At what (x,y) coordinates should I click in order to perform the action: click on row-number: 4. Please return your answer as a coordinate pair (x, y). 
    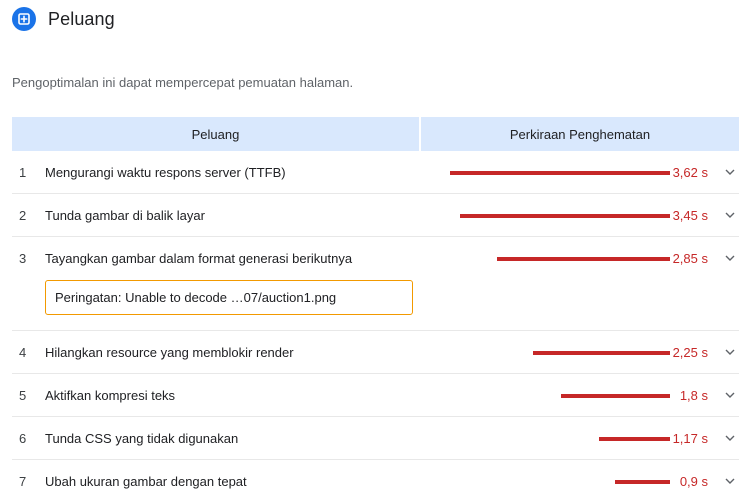
    Looking at the image, I should click on (23, 352).